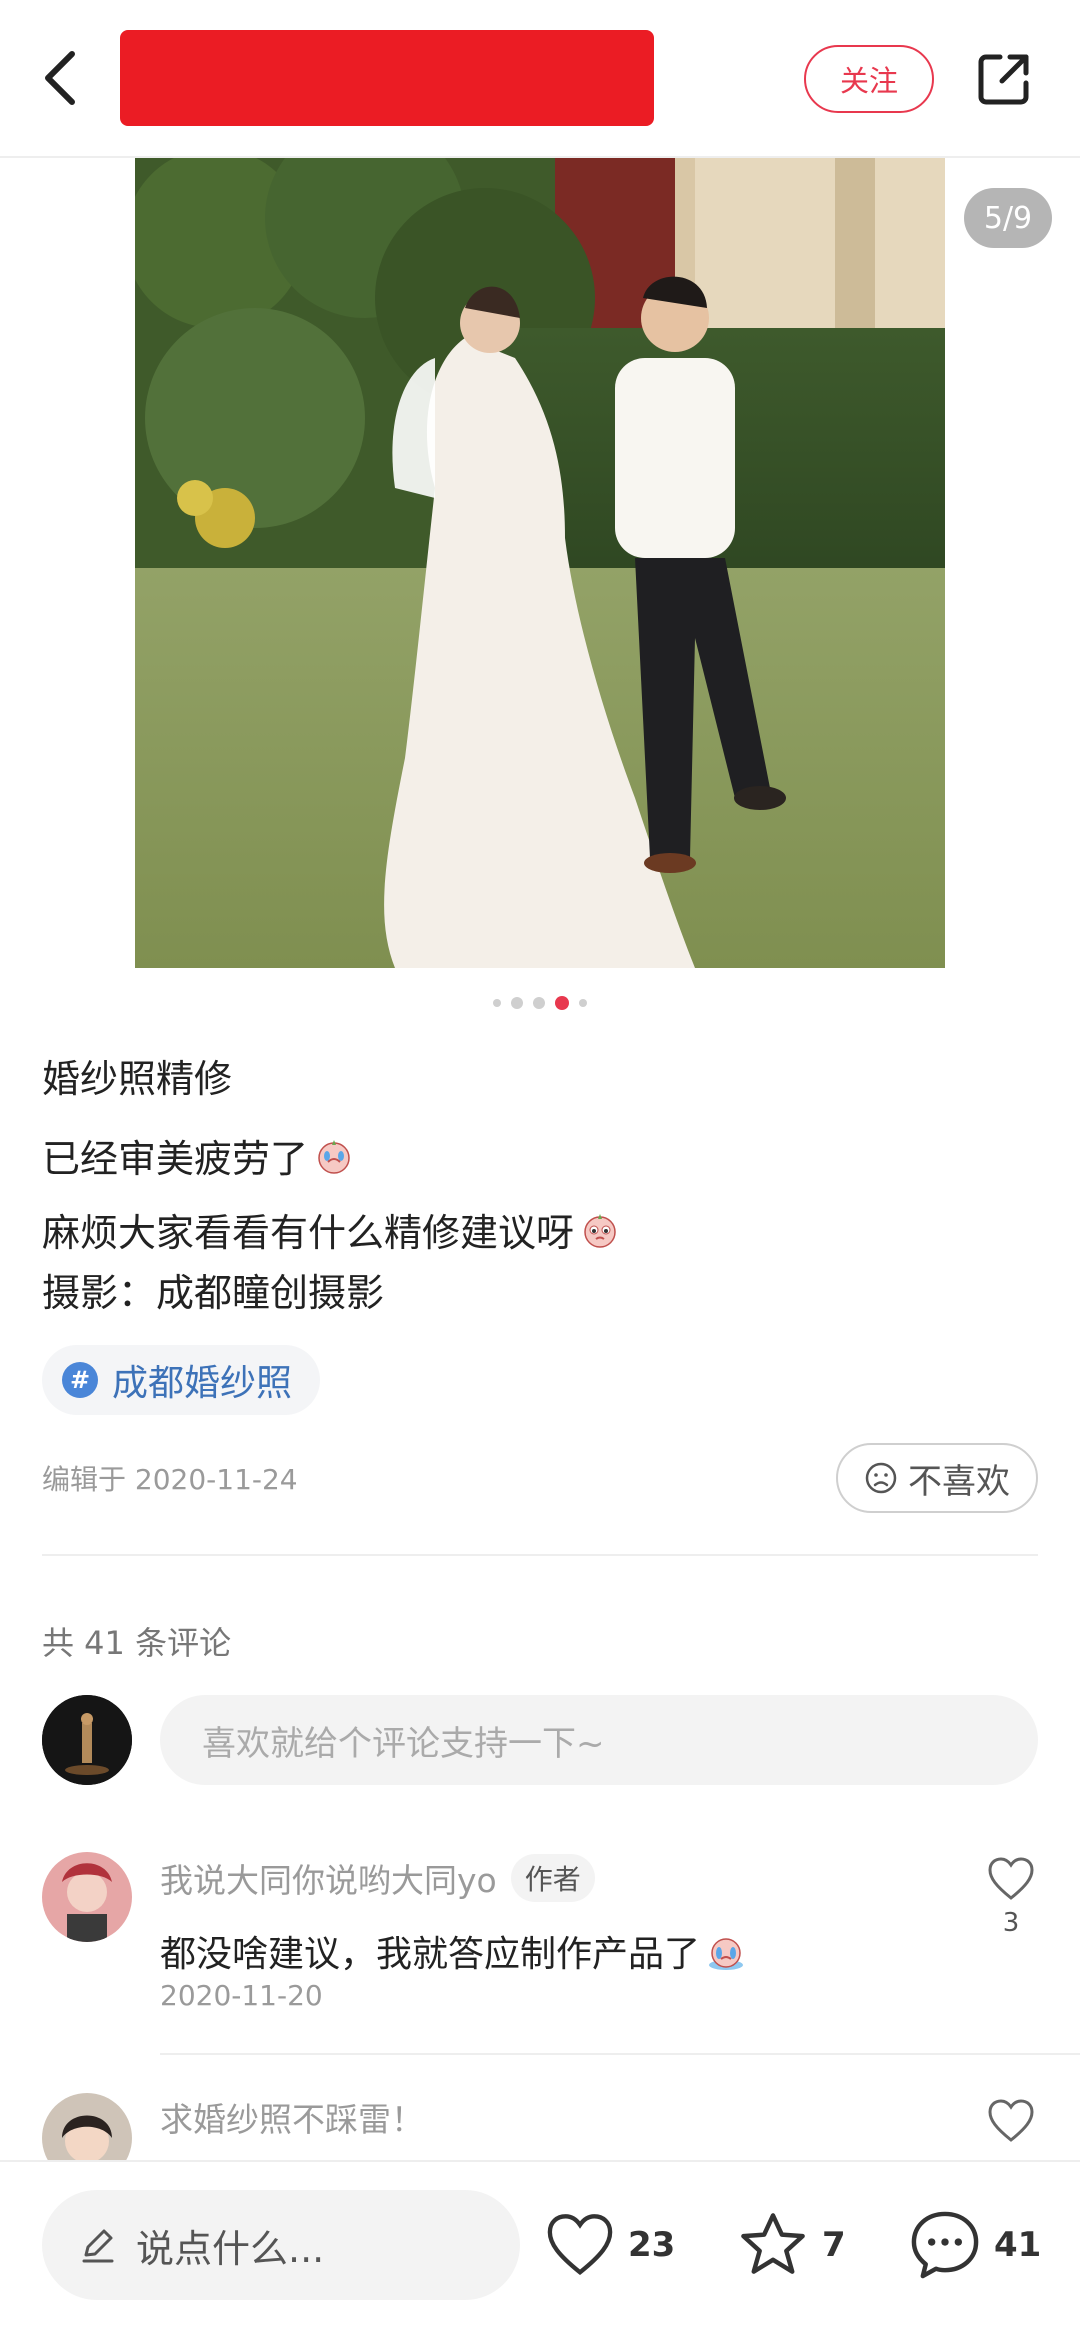  I want to click on post-text: 麻烦大家看看有什么精修建议呀, so click(308, 1233).